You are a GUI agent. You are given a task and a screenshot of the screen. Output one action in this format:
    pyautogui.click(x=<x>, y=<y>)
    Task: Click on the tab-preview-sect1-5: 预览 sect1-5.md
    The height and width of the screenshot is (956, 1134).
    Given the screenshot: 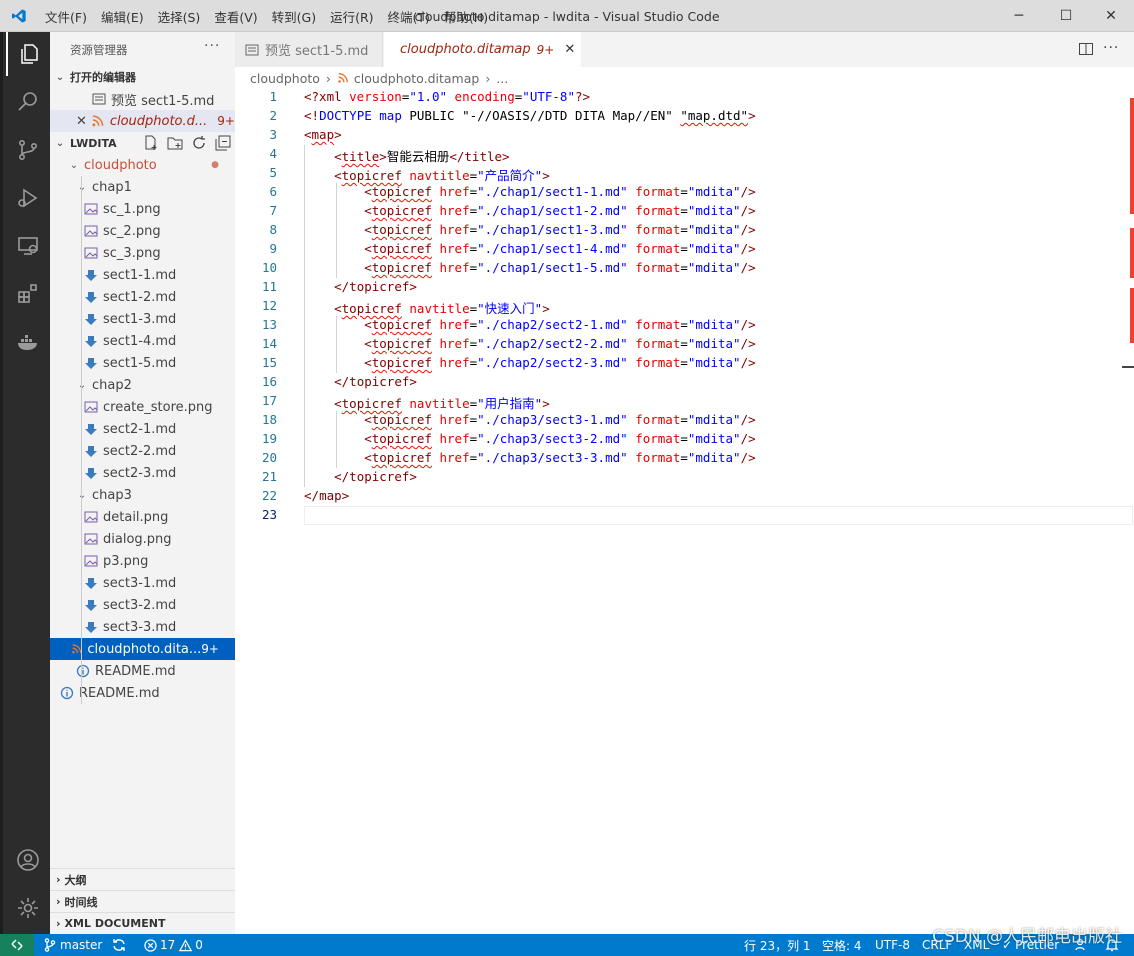 What is the action you would take?
    pyautogui.click(x=309, y=49)
    